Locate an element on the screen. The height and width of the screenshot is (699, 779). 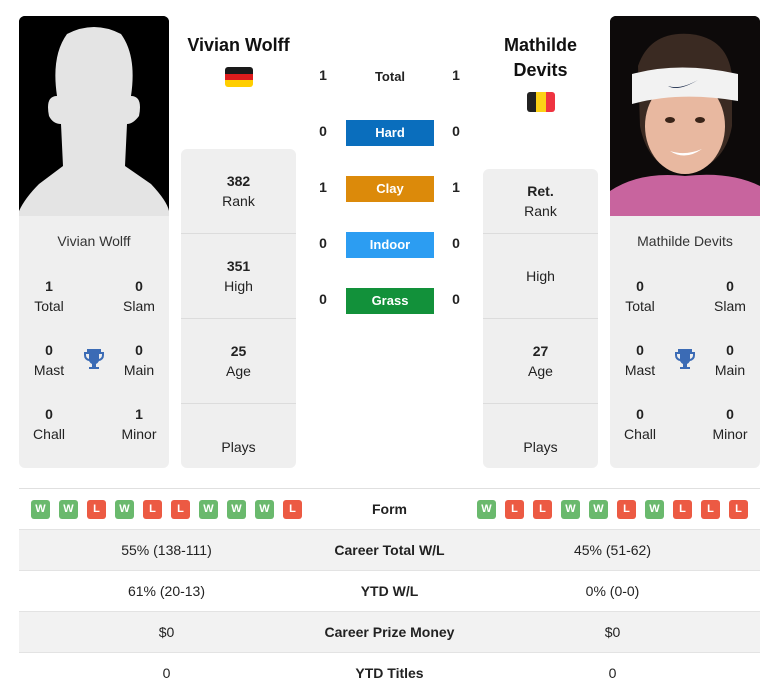
surface-grass: Grass is located at coordinates (390, 301).